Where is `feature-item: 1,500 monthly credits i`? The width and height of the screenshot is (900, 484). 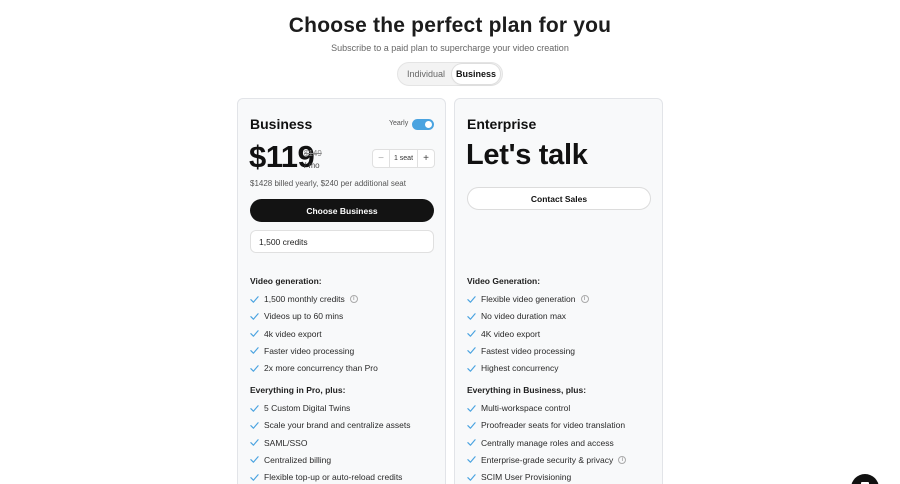 feature-item: 1,500 monthly credits i is located at coordinates (304, 299).